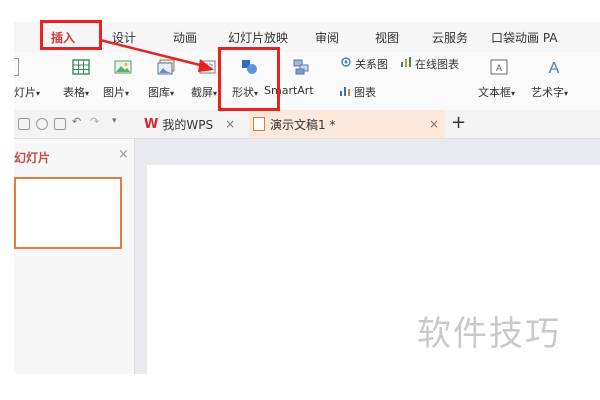 This screenshot has height=400, width=600. What do you see at coordinates (76, 92) in the screenshot?
I see `table-label: 表格▾` at bounding box center [76, 92].